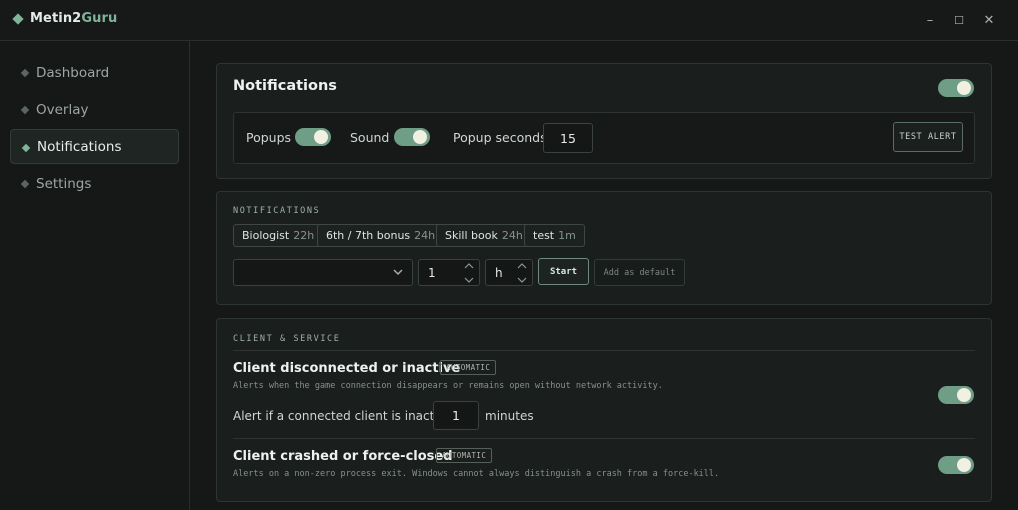 This screenshot has height=510, width=1018. What do you see at coordinates (956, 395) in the screenshot?
I see `client-disconnected-toggle` at bounding box center [956, 395].